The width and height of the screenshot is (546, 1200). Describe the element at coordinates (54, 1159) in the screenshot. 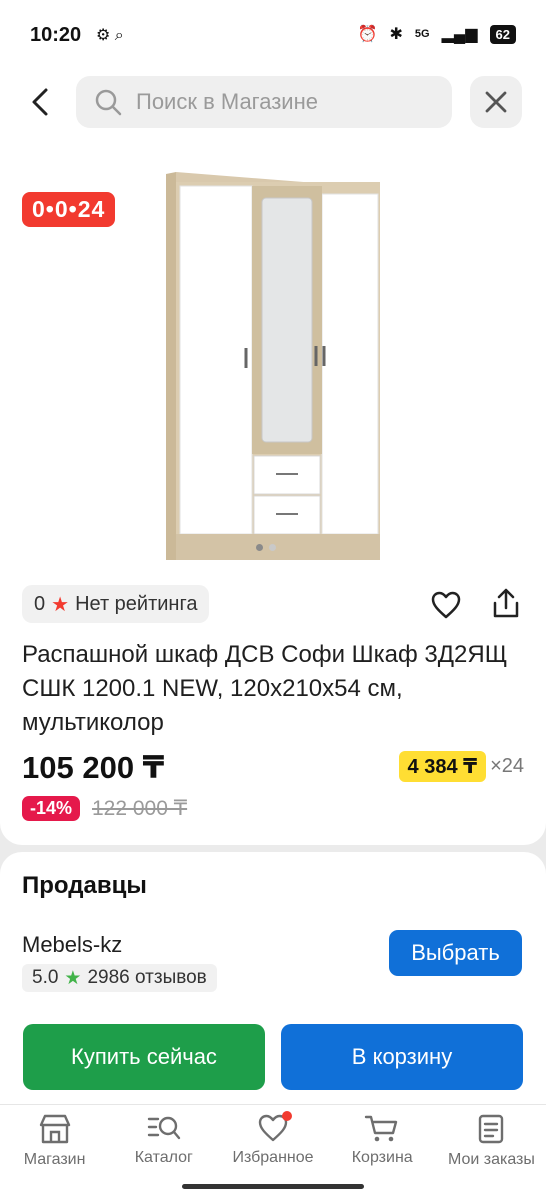

I see `nav-label-shop: Магазин` at that location.